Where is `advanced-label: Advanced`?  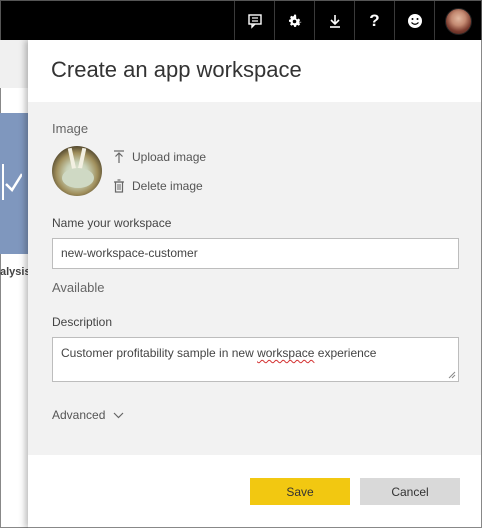 advanced-label: Advanced is located at coordinates (79, 415).